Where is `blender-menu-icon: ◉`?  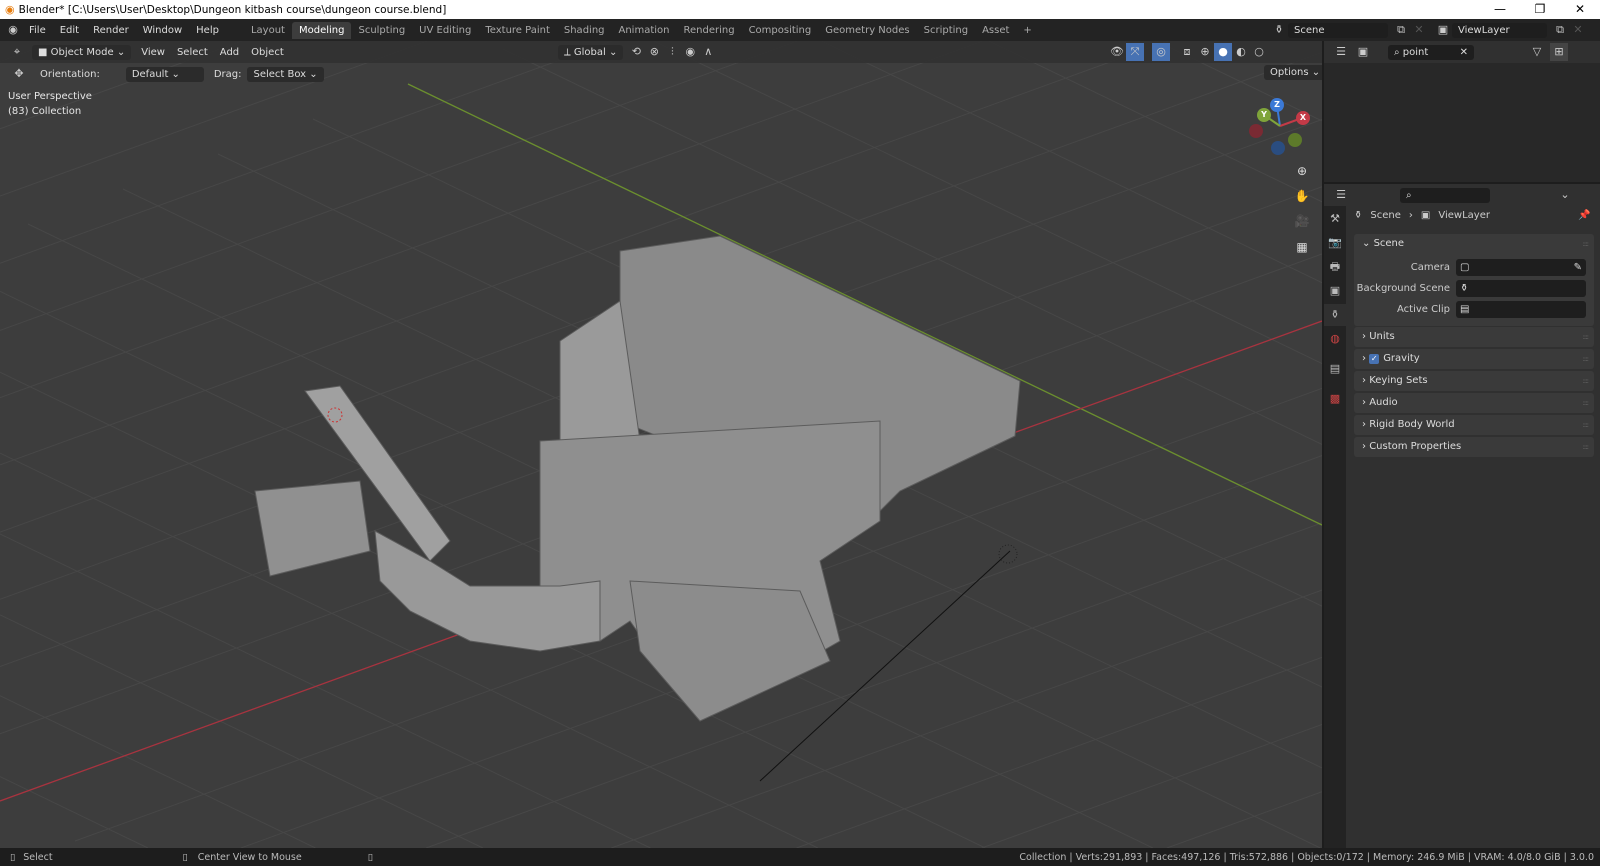 blender-menu-icon: ◉ is located at coordinates (13, 30).